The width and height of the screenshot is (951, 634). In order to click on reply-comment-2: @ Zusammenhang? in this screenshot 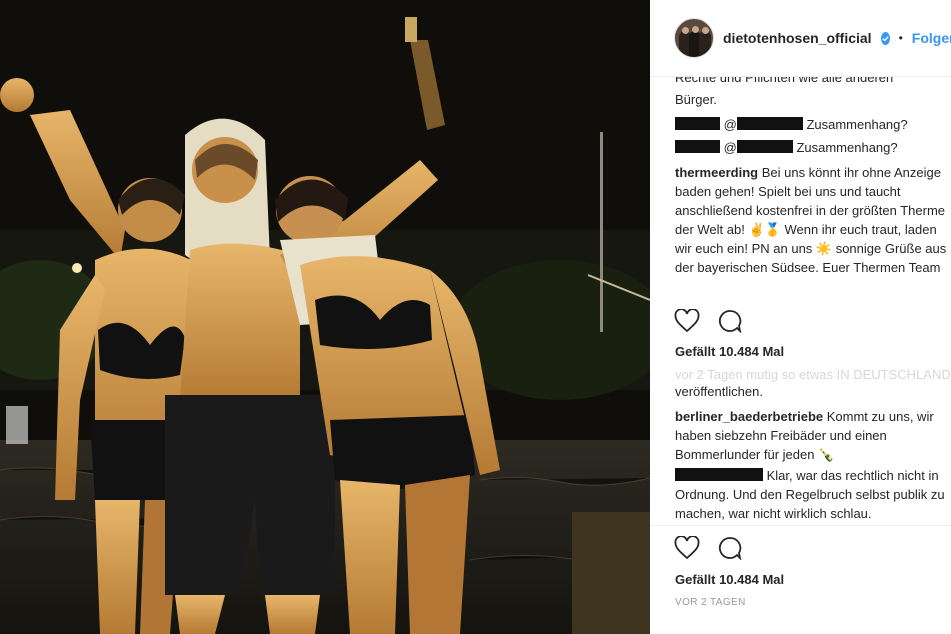, I will do `click(786, 147)`.